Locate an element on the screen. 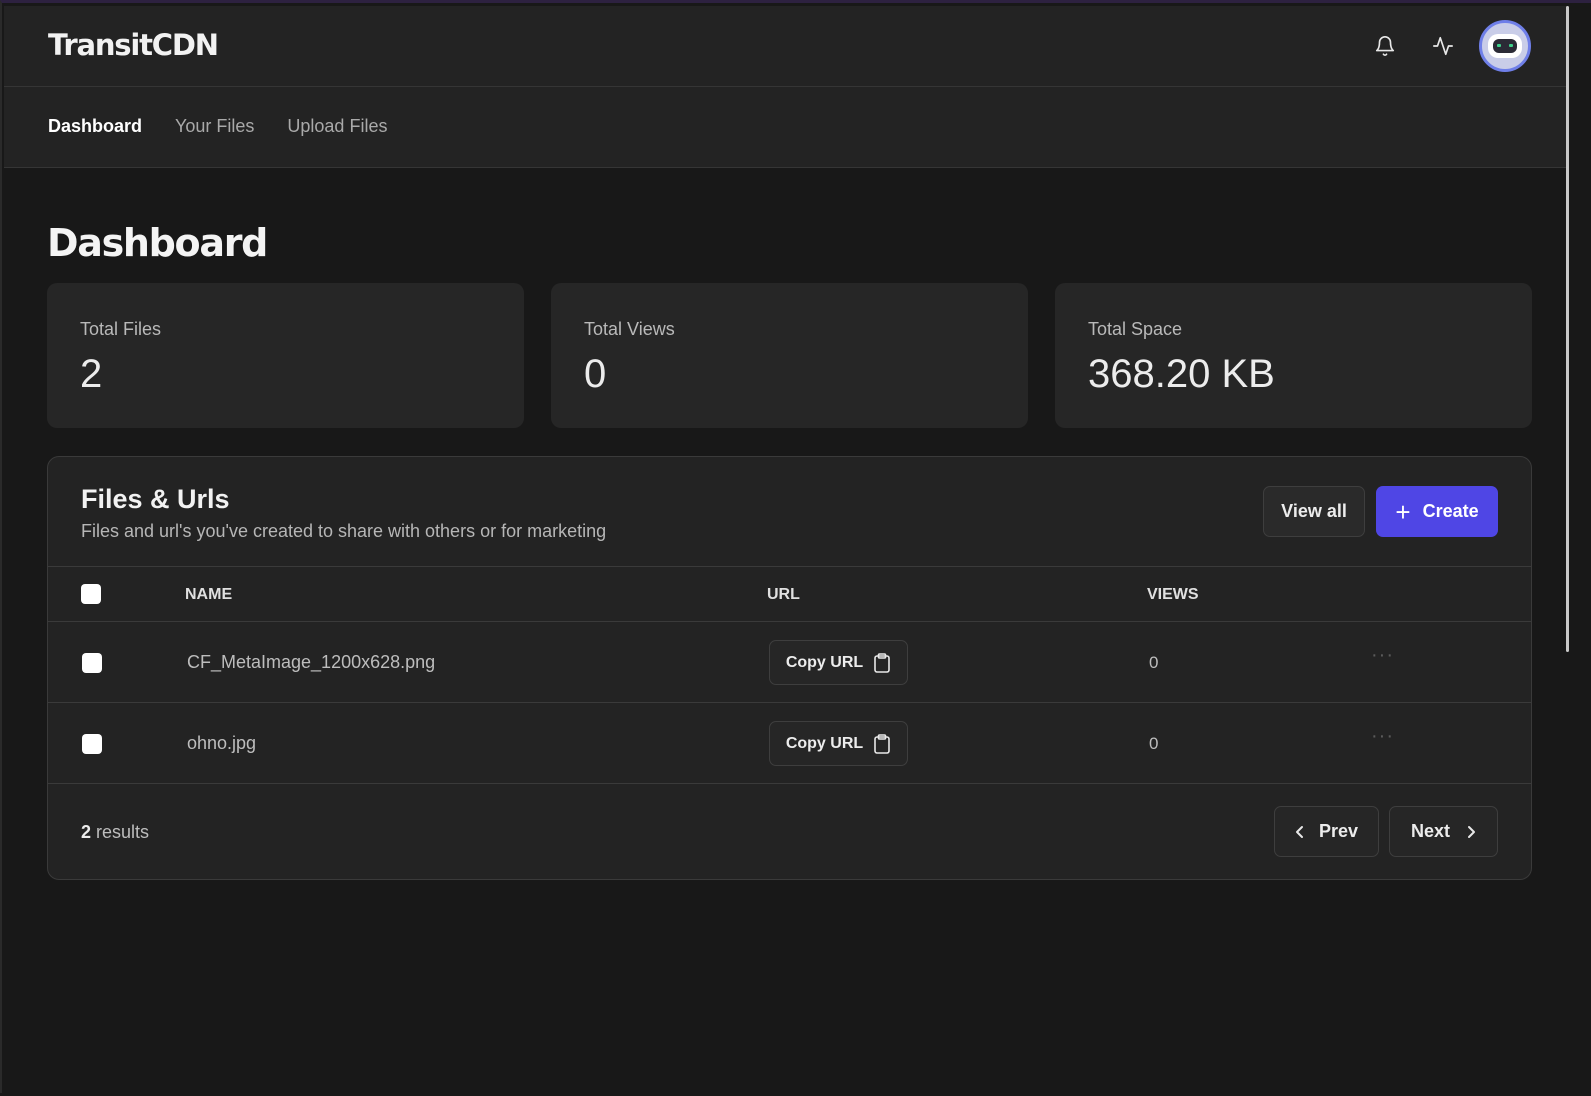 Image resolution: width=1591 pixels, height=1096 pixels. create-label: Create is located at coordinates (1450, 511).